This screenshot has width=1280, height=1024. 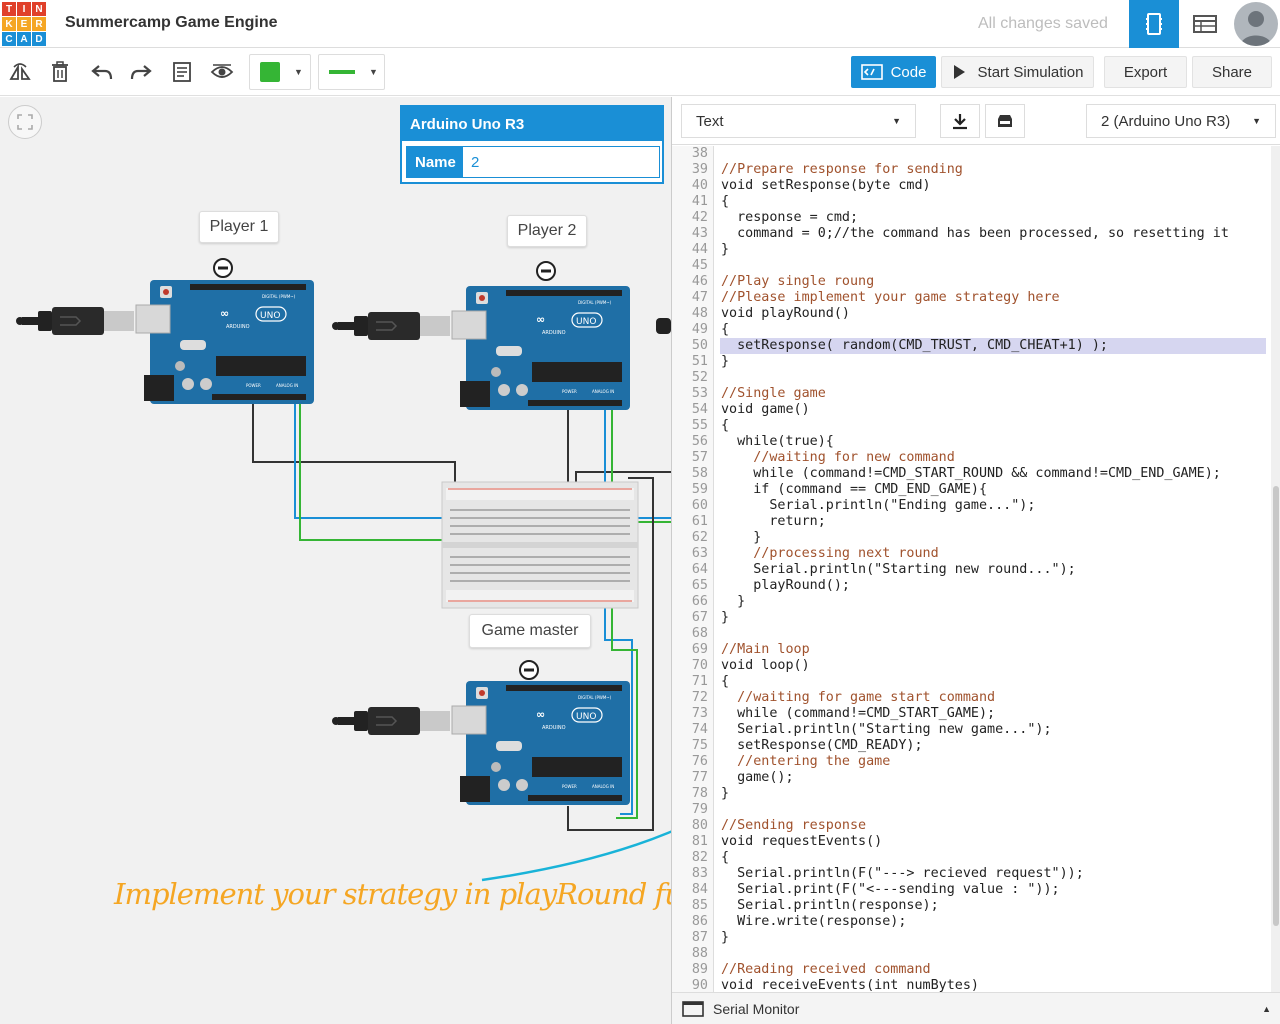 I want to click on code-line: 81 void requestEvents(), so click(x=970, y=842).